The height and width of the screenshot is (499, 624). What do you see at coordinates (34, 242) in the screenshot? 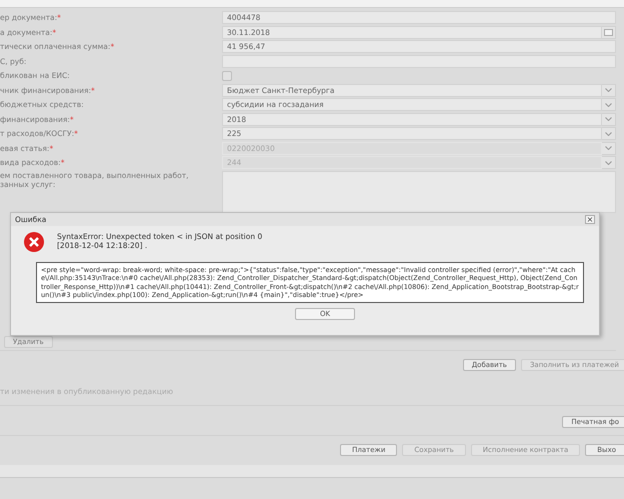
I see `error-icon` at bounding box center [34, 242].